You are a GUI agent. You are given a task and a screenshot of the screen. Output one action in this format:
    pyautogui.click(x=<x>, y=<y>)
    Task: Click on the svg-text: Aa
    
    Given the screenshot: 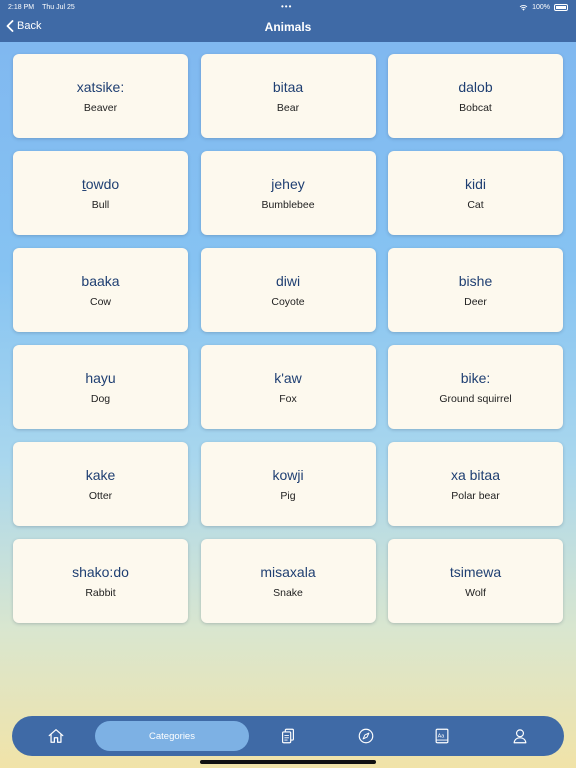 What is the action you would take?
    pyautogui.click(x=441, y=736)
    